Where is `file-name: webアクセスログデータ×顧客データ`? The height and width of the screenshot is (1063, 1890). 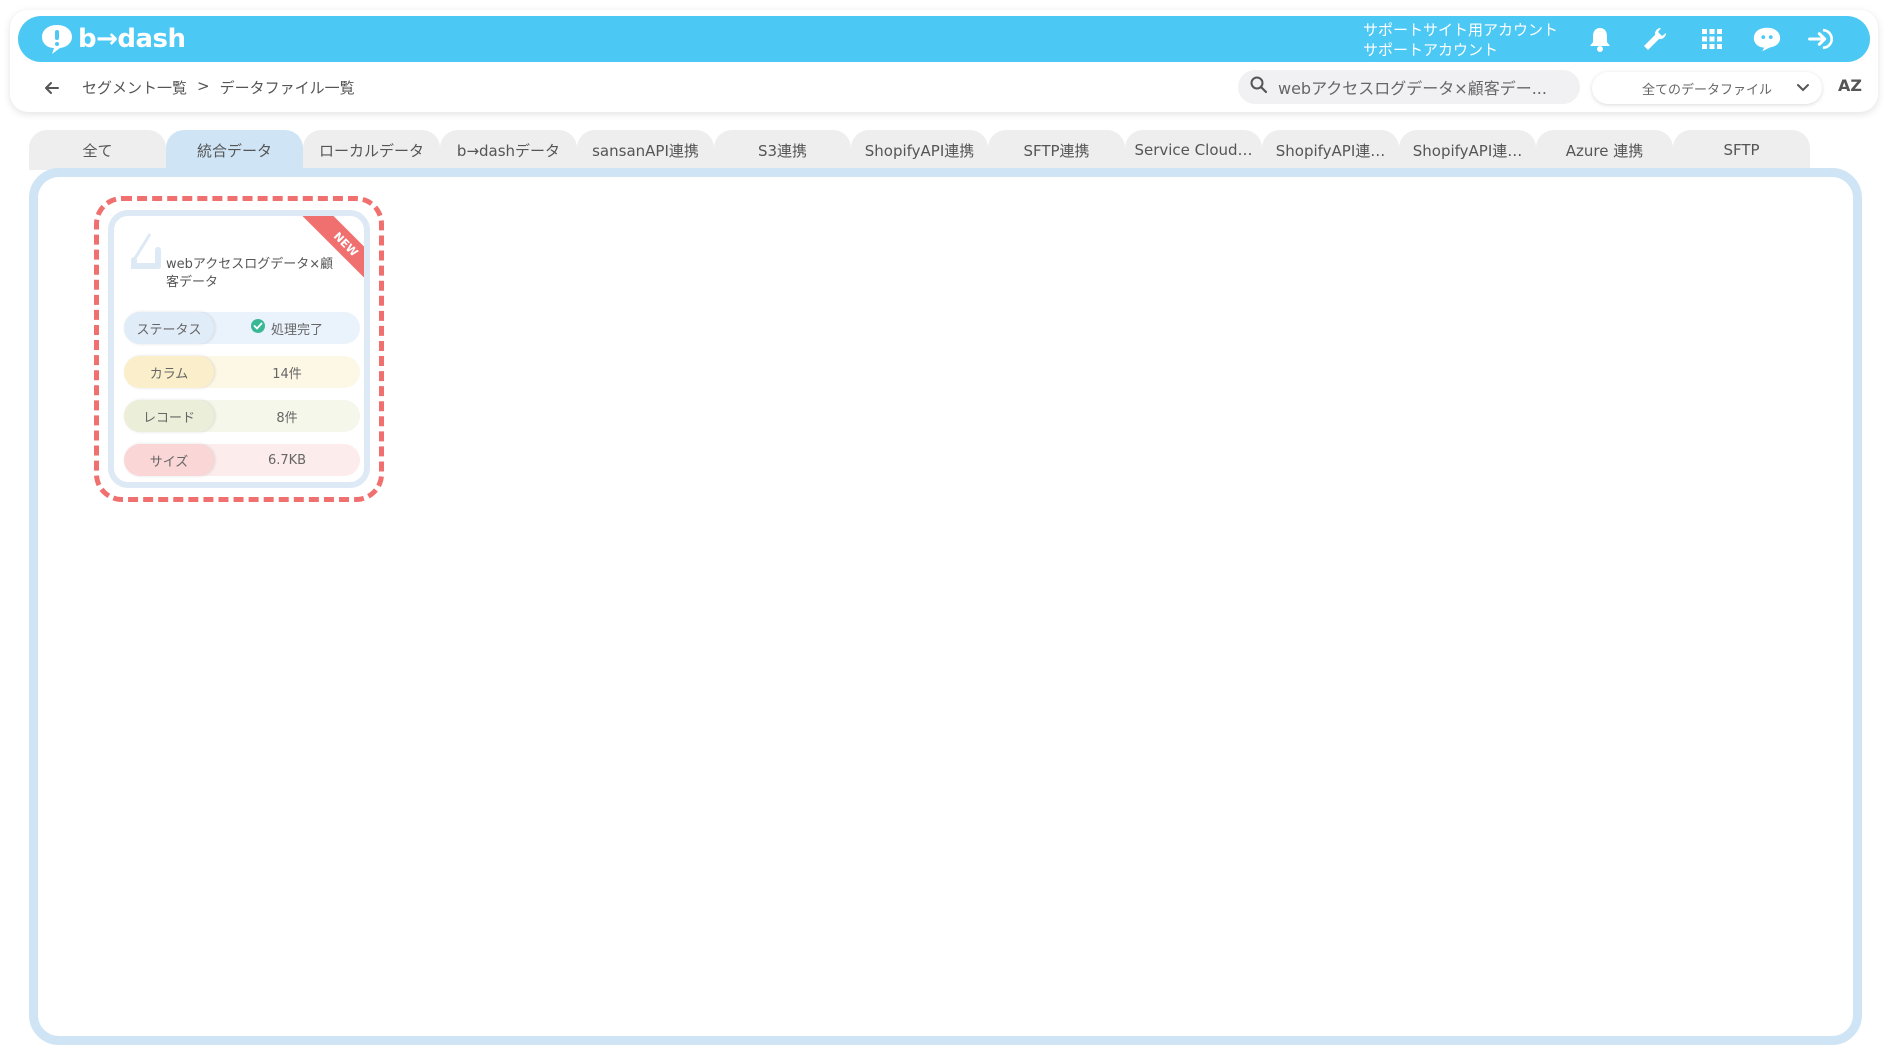
file-name: webアクセスログデータ×顧客データ is located at coordinates (250, 273).